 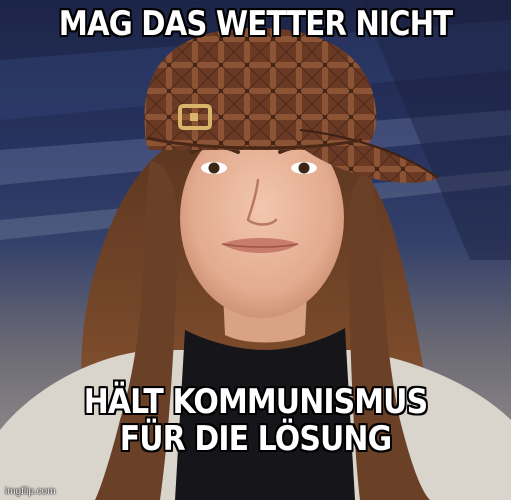 I want to click on bottom-caption-line-1: HÄLT KOMMUNISMUS, so click(x=255, y=402).